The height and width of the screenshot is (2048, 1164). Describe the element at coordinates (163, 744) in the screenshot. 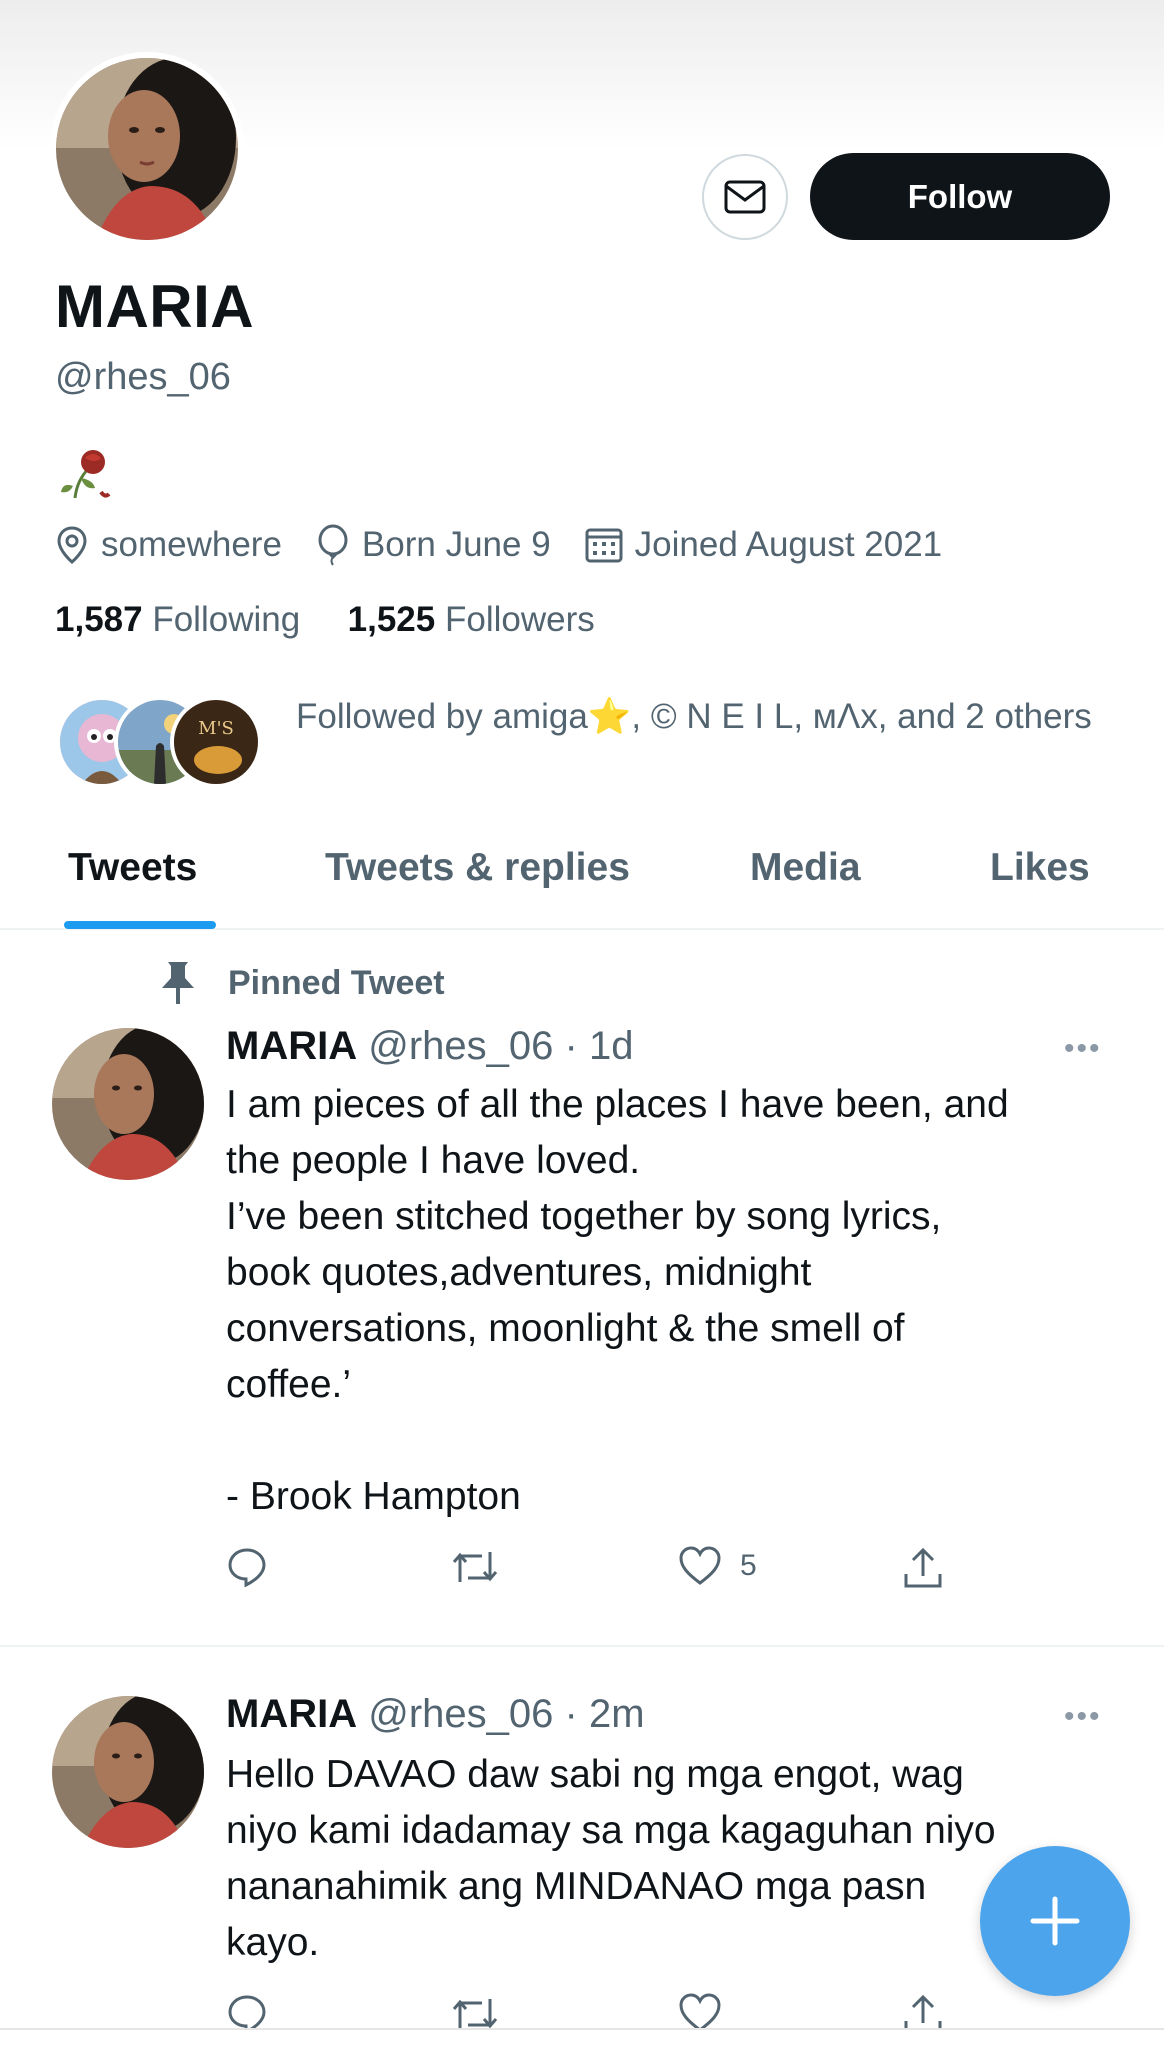

I see `followed-by-avatars: M'S` at that location.